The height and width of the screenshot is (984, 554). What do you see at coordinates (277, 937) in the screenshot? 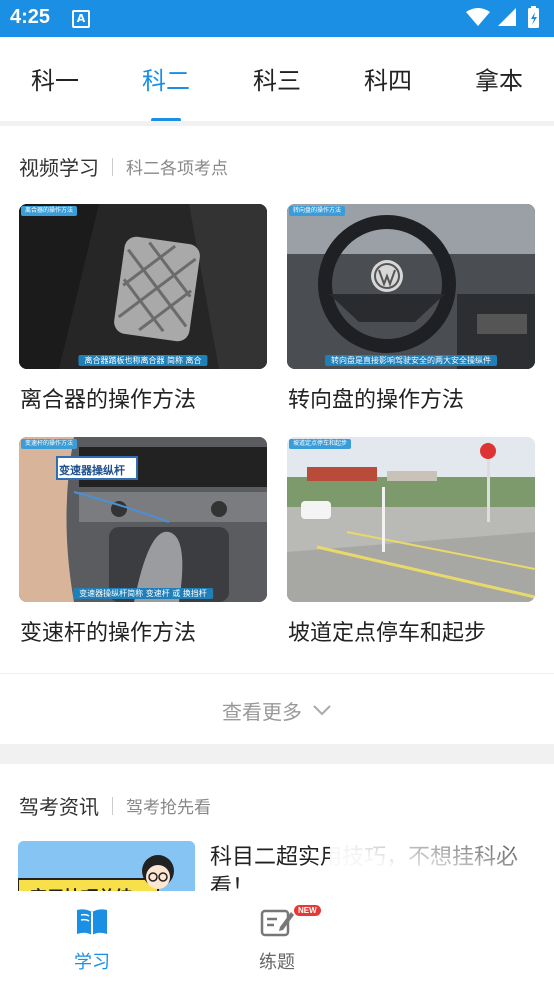
I see `bottom-nav: 学习 练题 NEW` at bounding box center [277, 937].